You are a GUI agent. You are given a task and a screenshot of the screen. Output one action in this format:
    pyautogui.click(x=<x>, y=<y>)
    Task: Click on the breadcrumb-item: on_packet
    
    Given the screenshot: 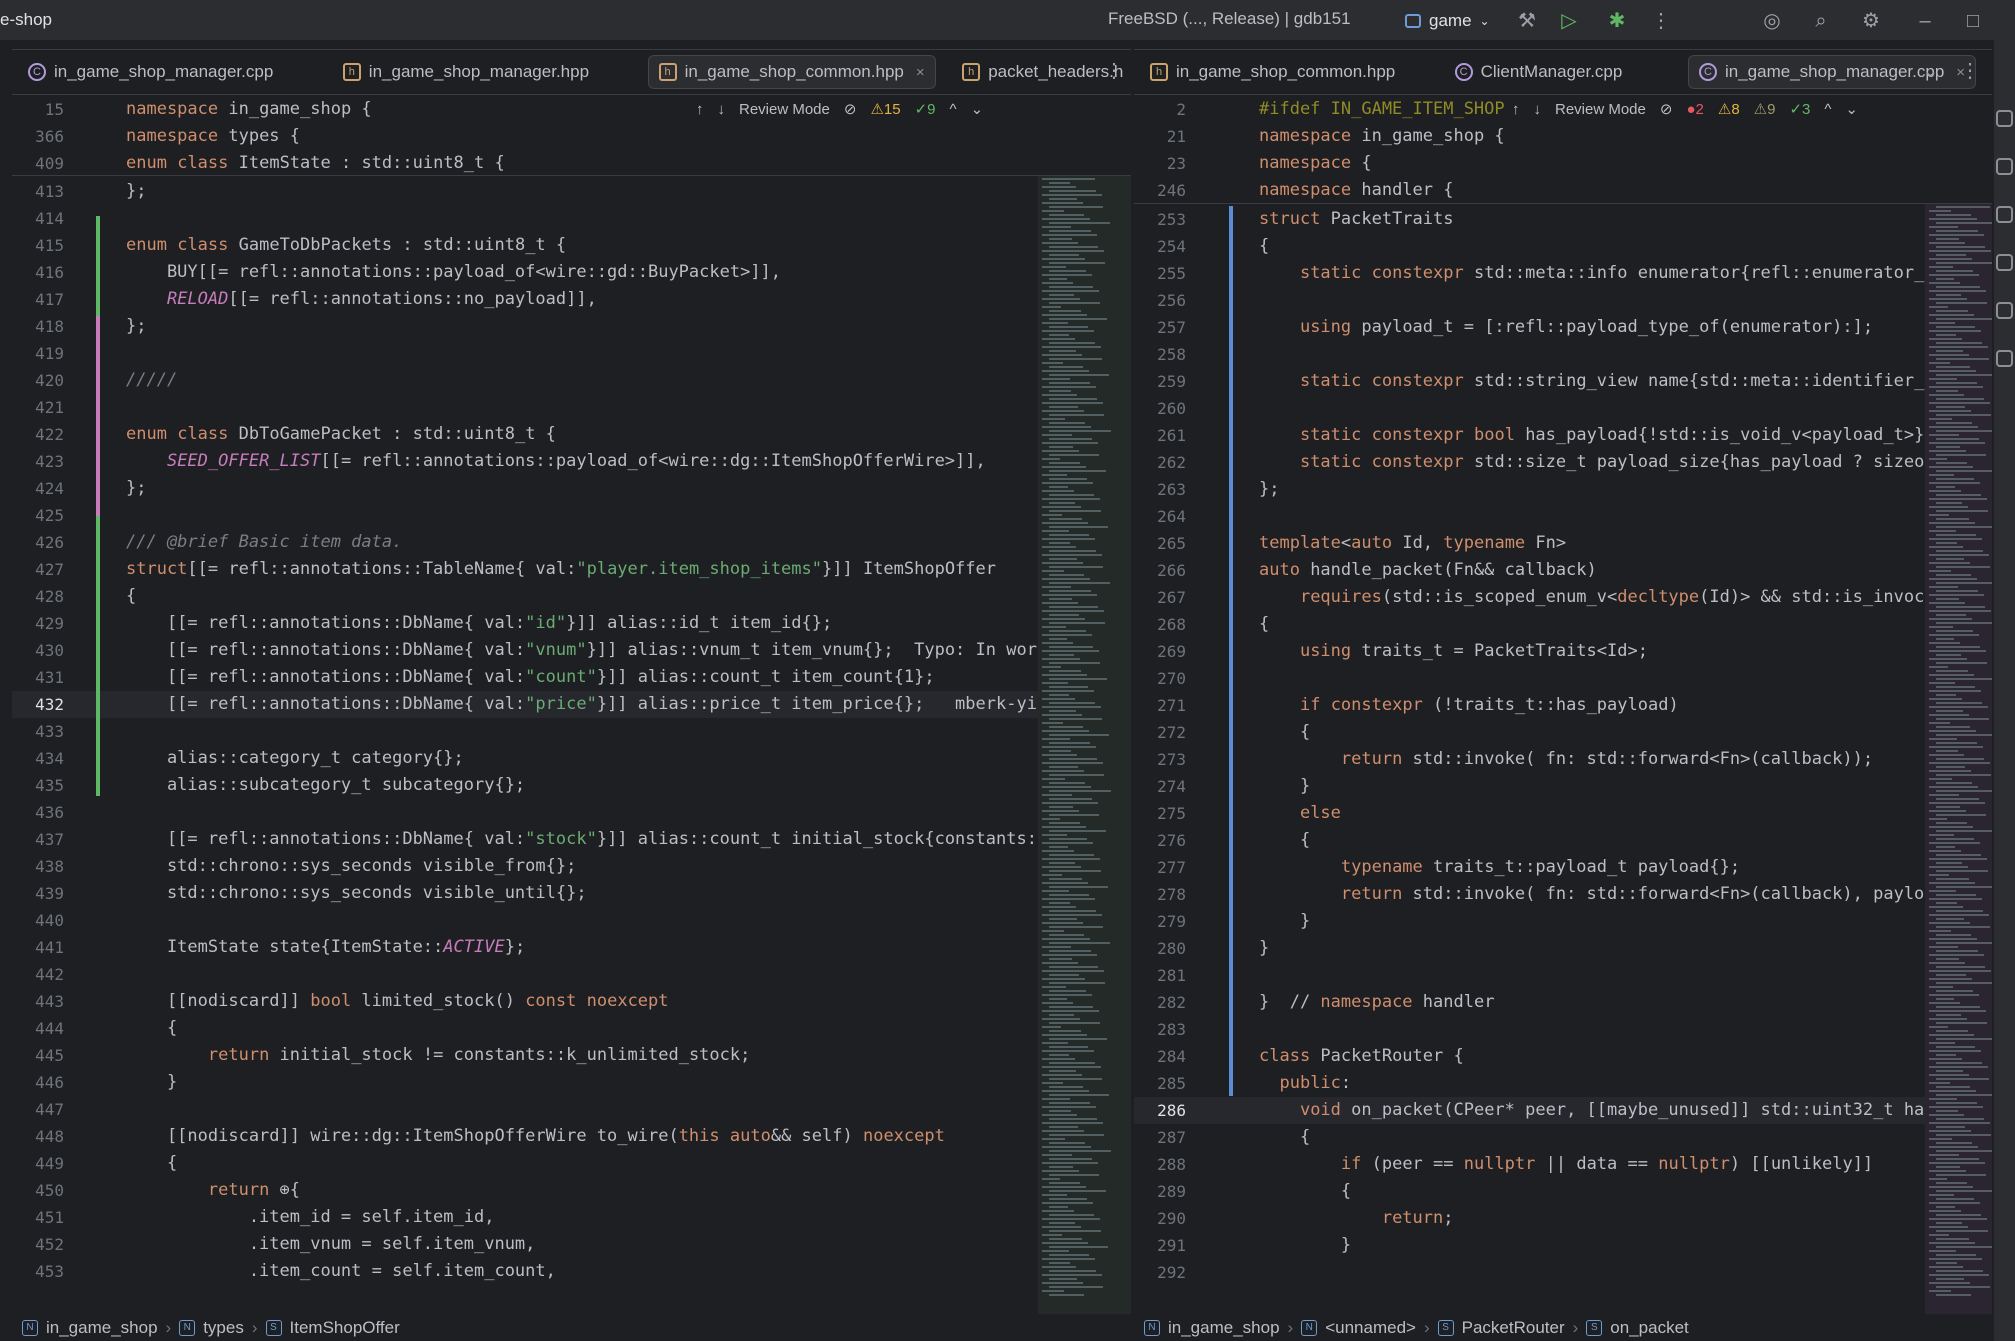 What is the action you would take?
    pyautogui.click(x=1649, y=1328)
    